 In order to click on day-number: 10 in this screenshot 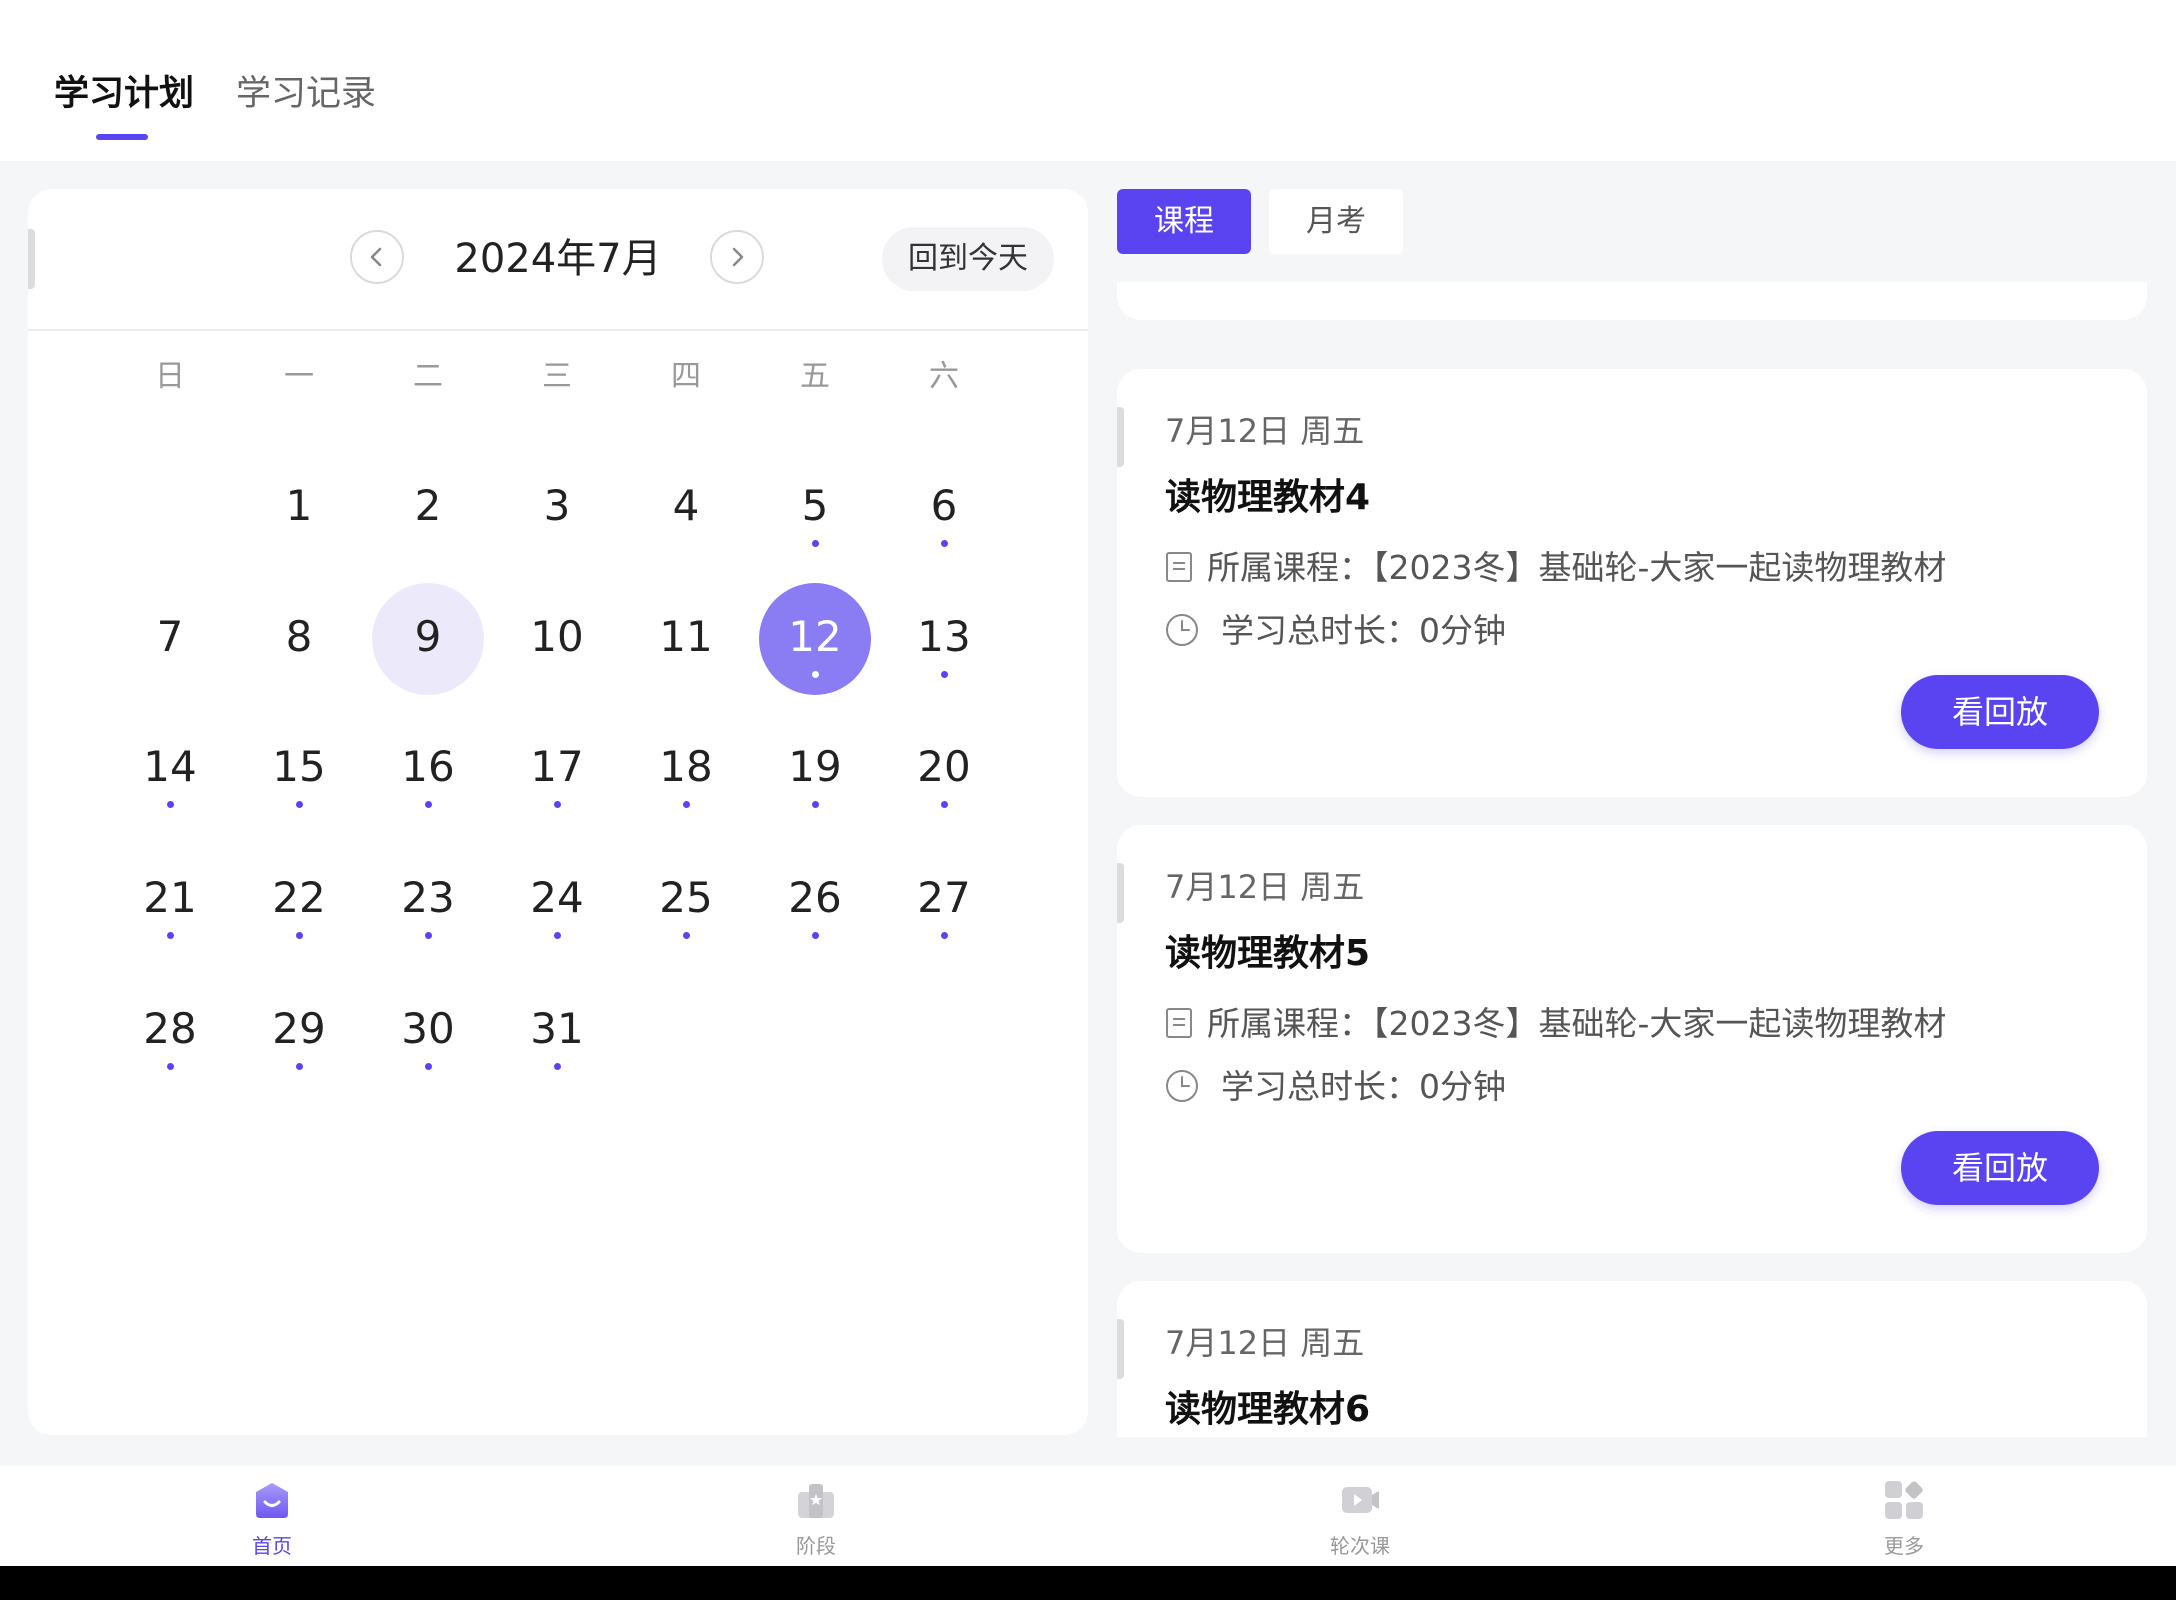, I will do `click(557, 636)`.